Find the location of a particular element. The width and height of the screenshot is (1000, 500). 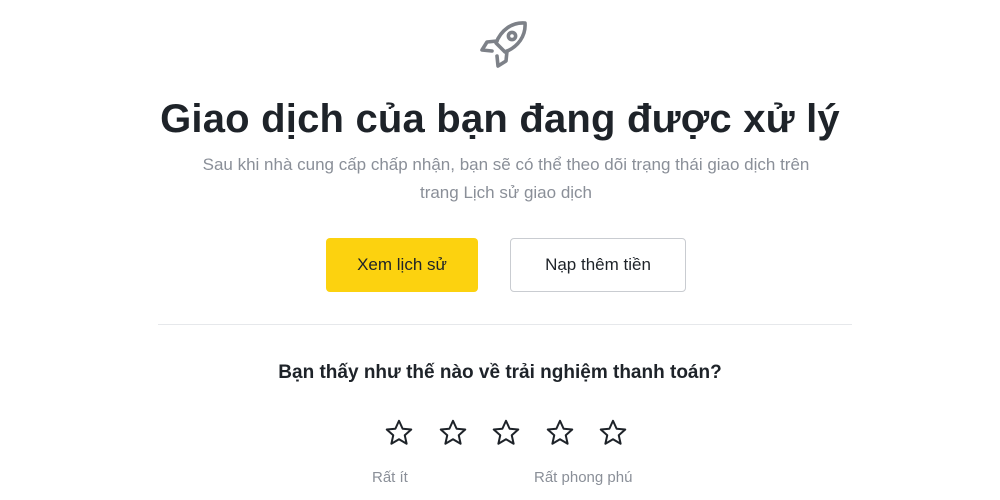

star-5-icon is located at coordinates (613, 433).